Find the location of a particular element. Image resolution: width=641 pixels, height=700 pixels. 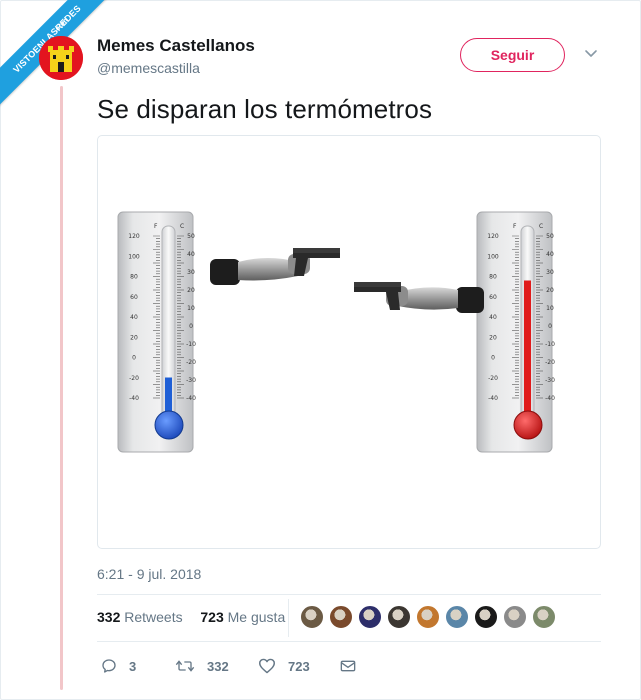

tweet-text: Se disparan los termómetros is located at coordinates (265, 109).